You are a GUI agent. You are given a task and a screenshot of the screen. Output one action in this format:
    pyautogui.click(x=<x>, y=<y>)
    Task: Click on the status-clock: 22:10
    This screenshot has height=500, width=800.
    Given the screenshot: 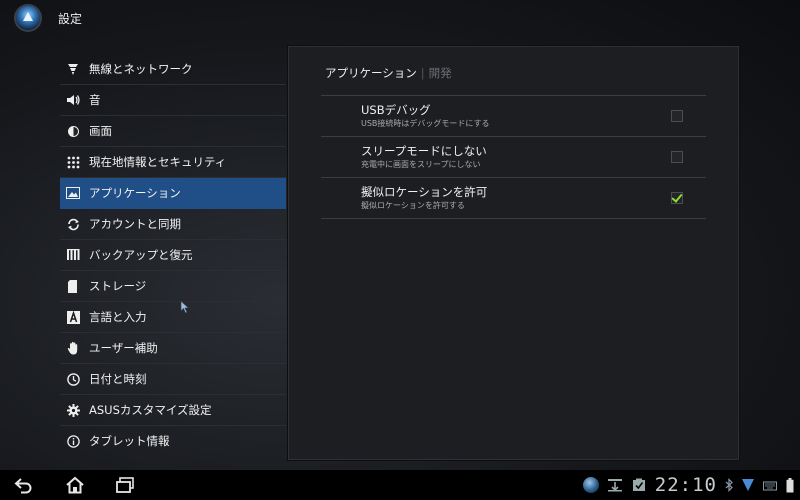 What is the action you would take?
    pyautogui.click(x=685, y=485)
    